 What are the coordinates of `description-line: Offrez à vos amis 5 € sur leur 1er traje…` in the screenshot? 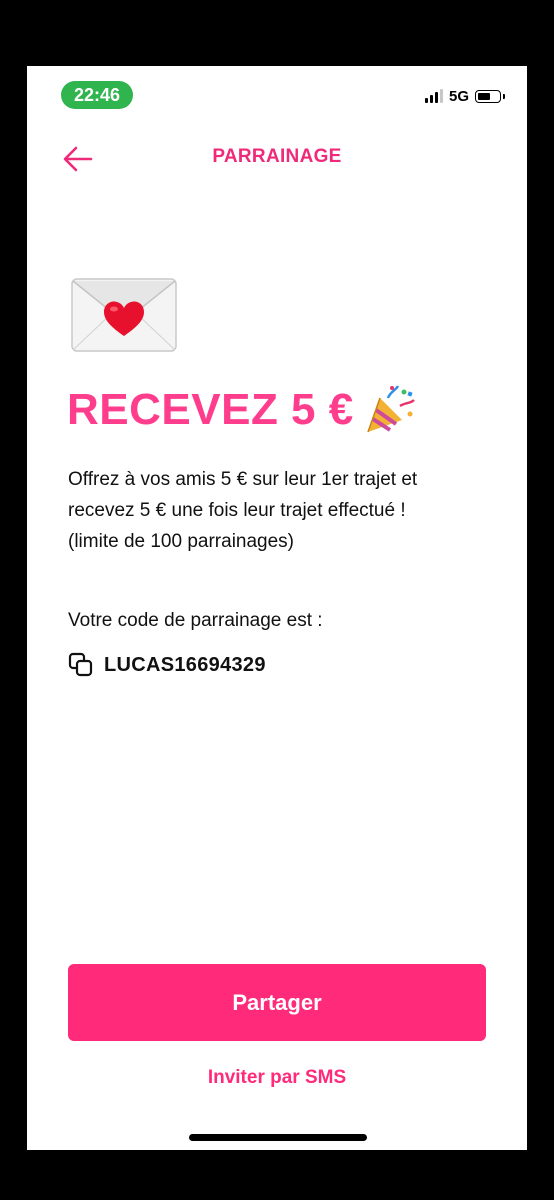 It's located at (243, 479).